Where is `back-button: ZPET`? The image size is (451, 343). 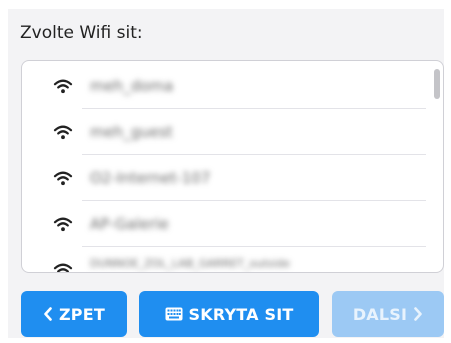 back-button: ZPET is located at coordinates (74, 314).